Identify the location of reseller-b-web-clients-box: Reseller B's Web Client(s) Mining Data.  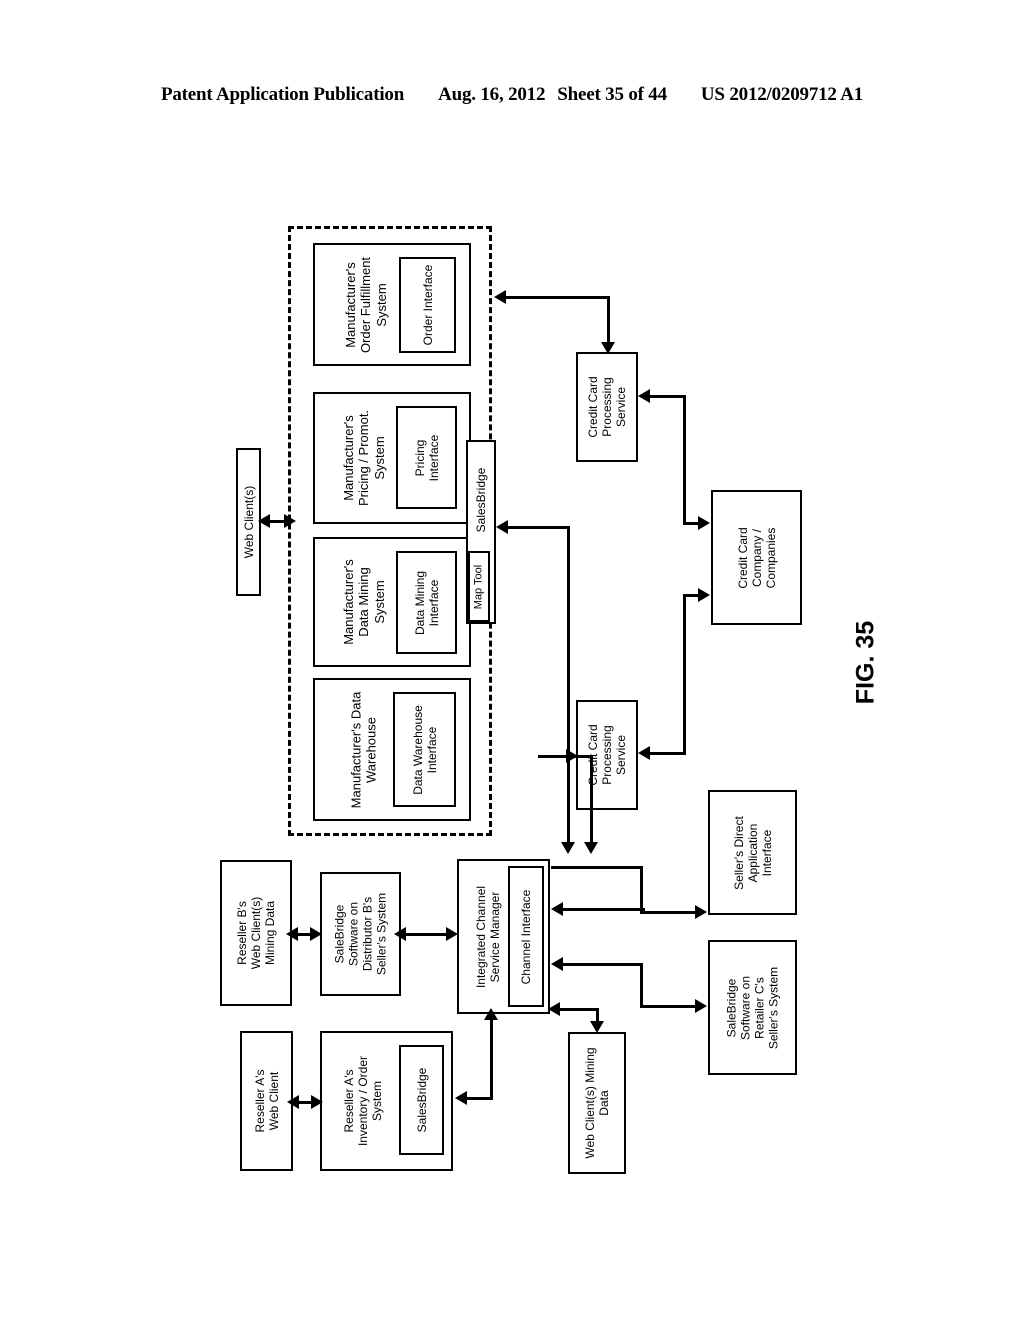
(256, 933).